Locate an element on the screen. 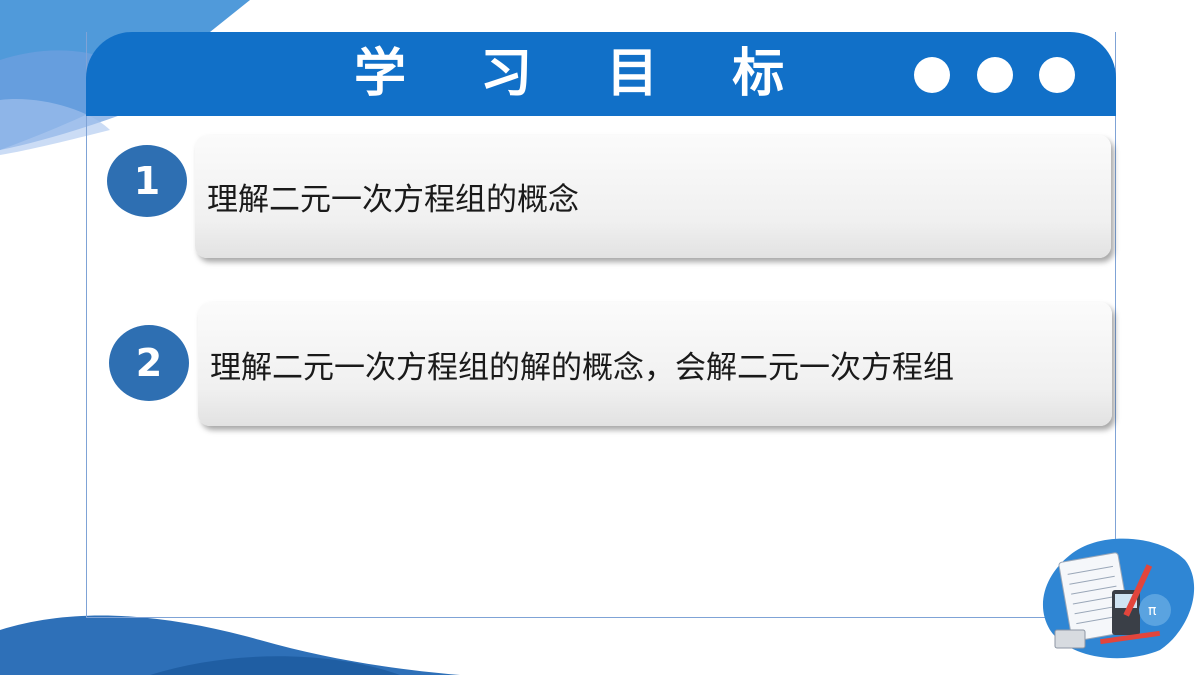 The height and width of the screenshot is (675, 1200). goal-text-2: 理解二元一次方程组的解的概念，会解二元一次方程组 is located at coordinates (582, 367).